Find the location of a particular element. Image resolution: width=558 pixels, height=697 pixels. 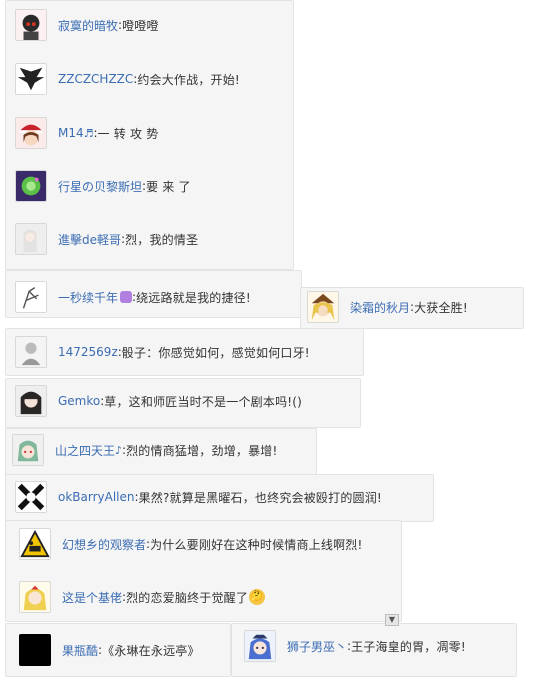

comment-row: Gemko: 草，这和师匠当时不是一个剧本吗!() is located at coordinates (158, 401).